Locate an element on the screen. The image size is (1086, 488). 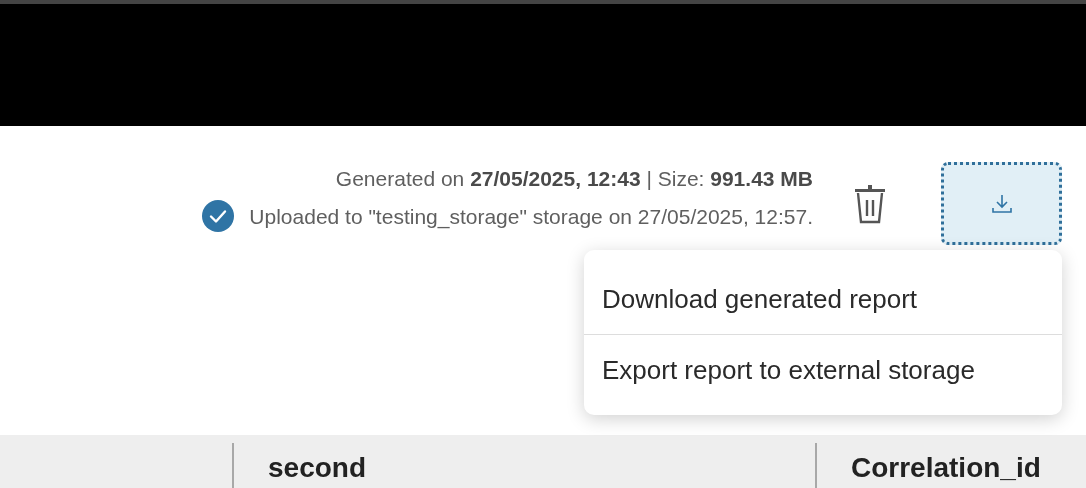
upload-status-text: Uploaded to "testing_storage" storage on 27/05/2025, 12:57. is located at coordinates (531, 216).